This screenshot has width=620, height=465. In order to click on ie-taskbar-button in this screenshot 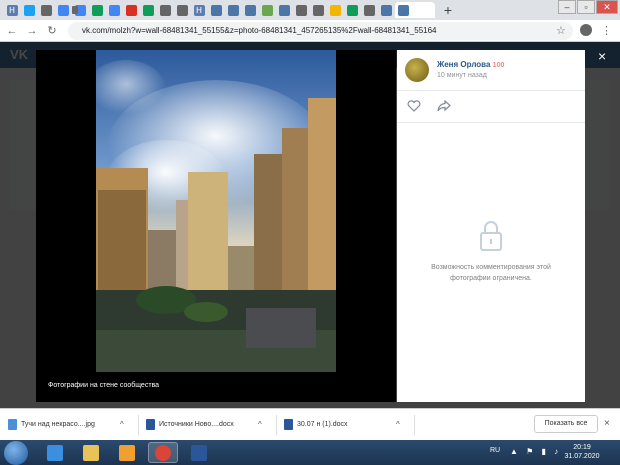, I will do `click(55, 452)`.